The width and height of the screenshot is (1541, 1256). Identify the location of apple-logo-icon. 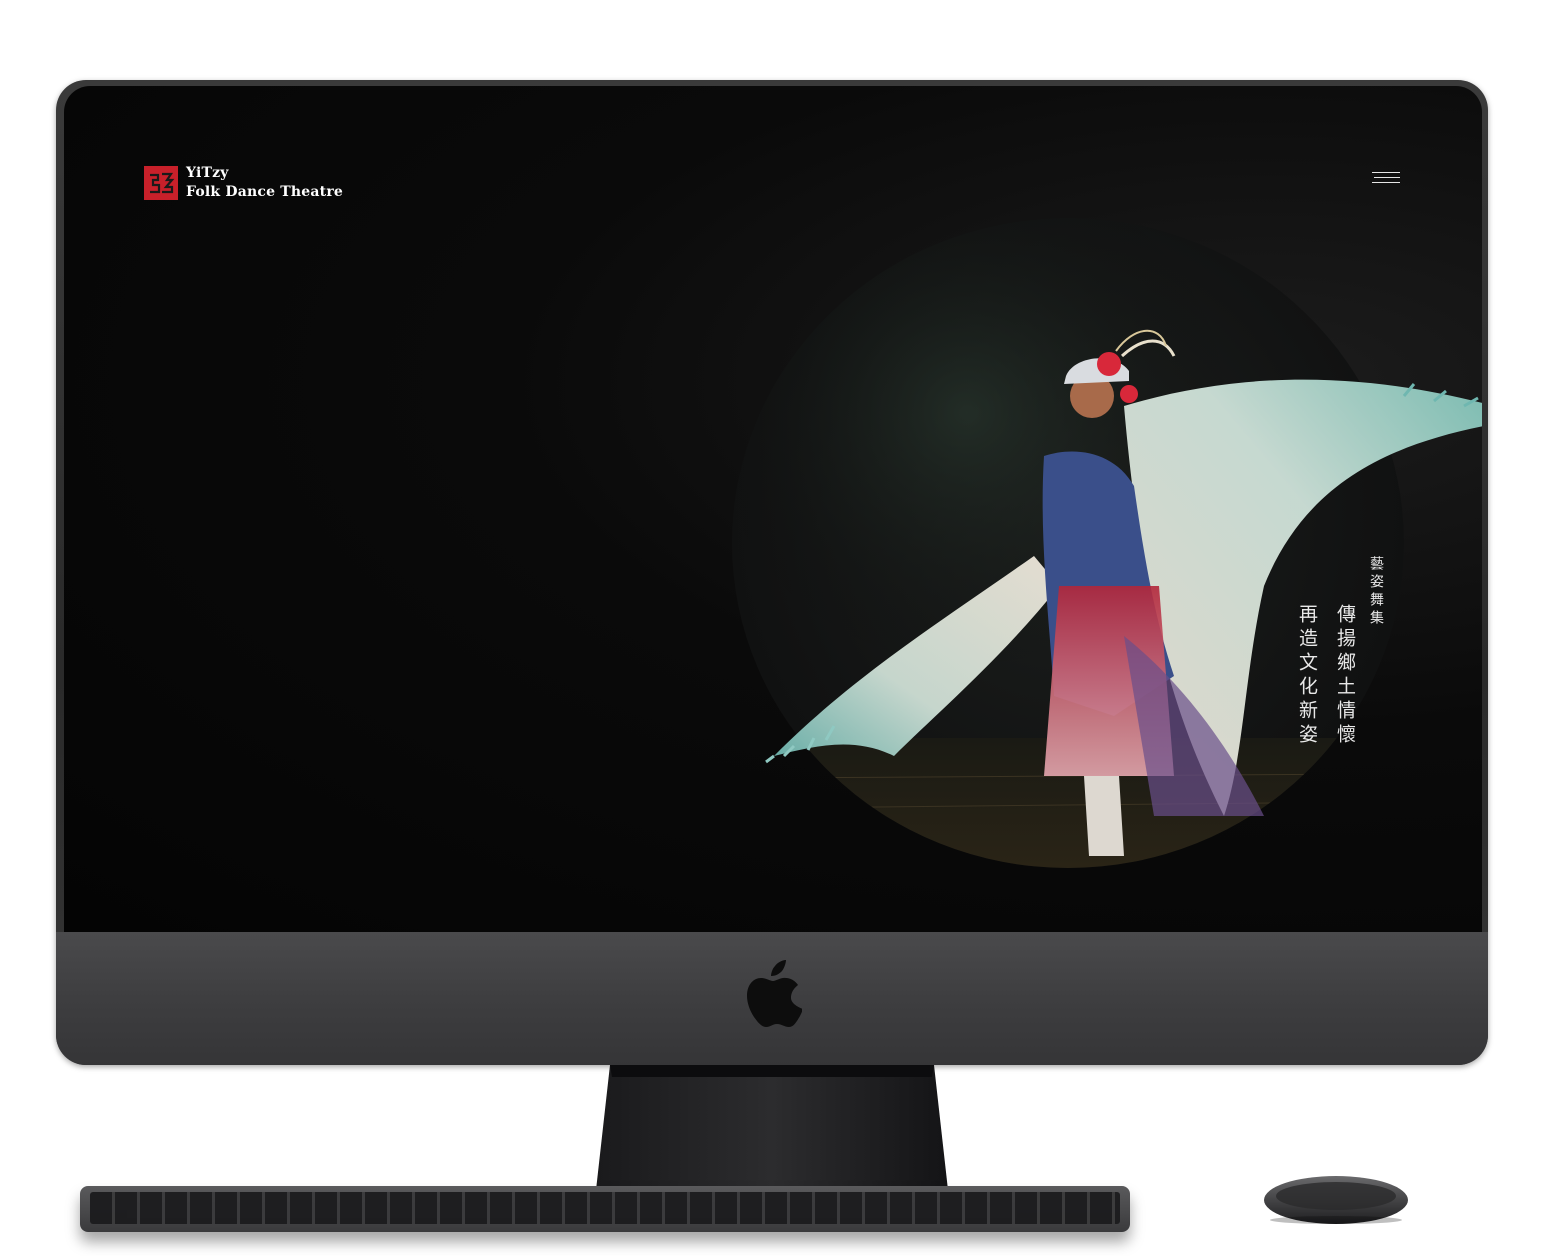
(774, 993).